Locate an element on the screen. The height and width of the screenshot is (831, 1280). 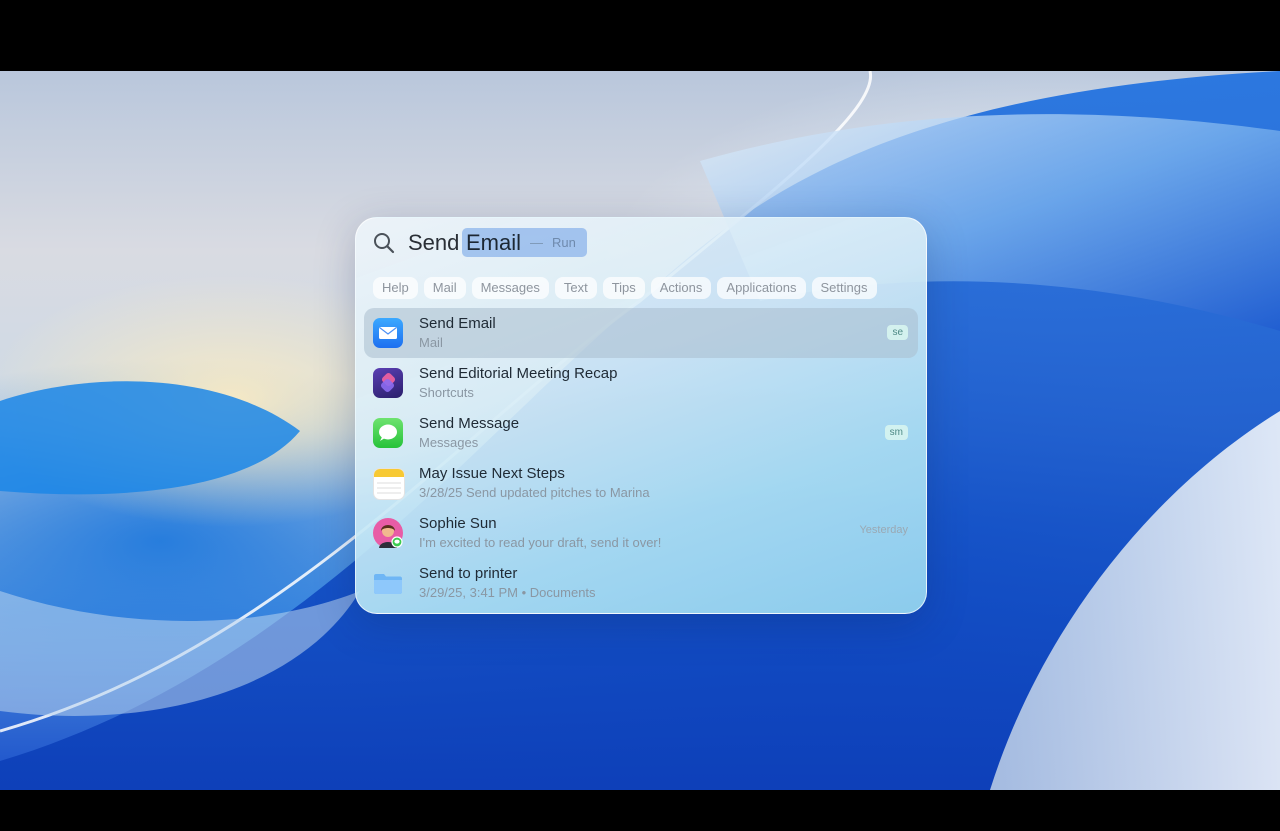
result-title: Send Message is located at coordinates (469, 423).